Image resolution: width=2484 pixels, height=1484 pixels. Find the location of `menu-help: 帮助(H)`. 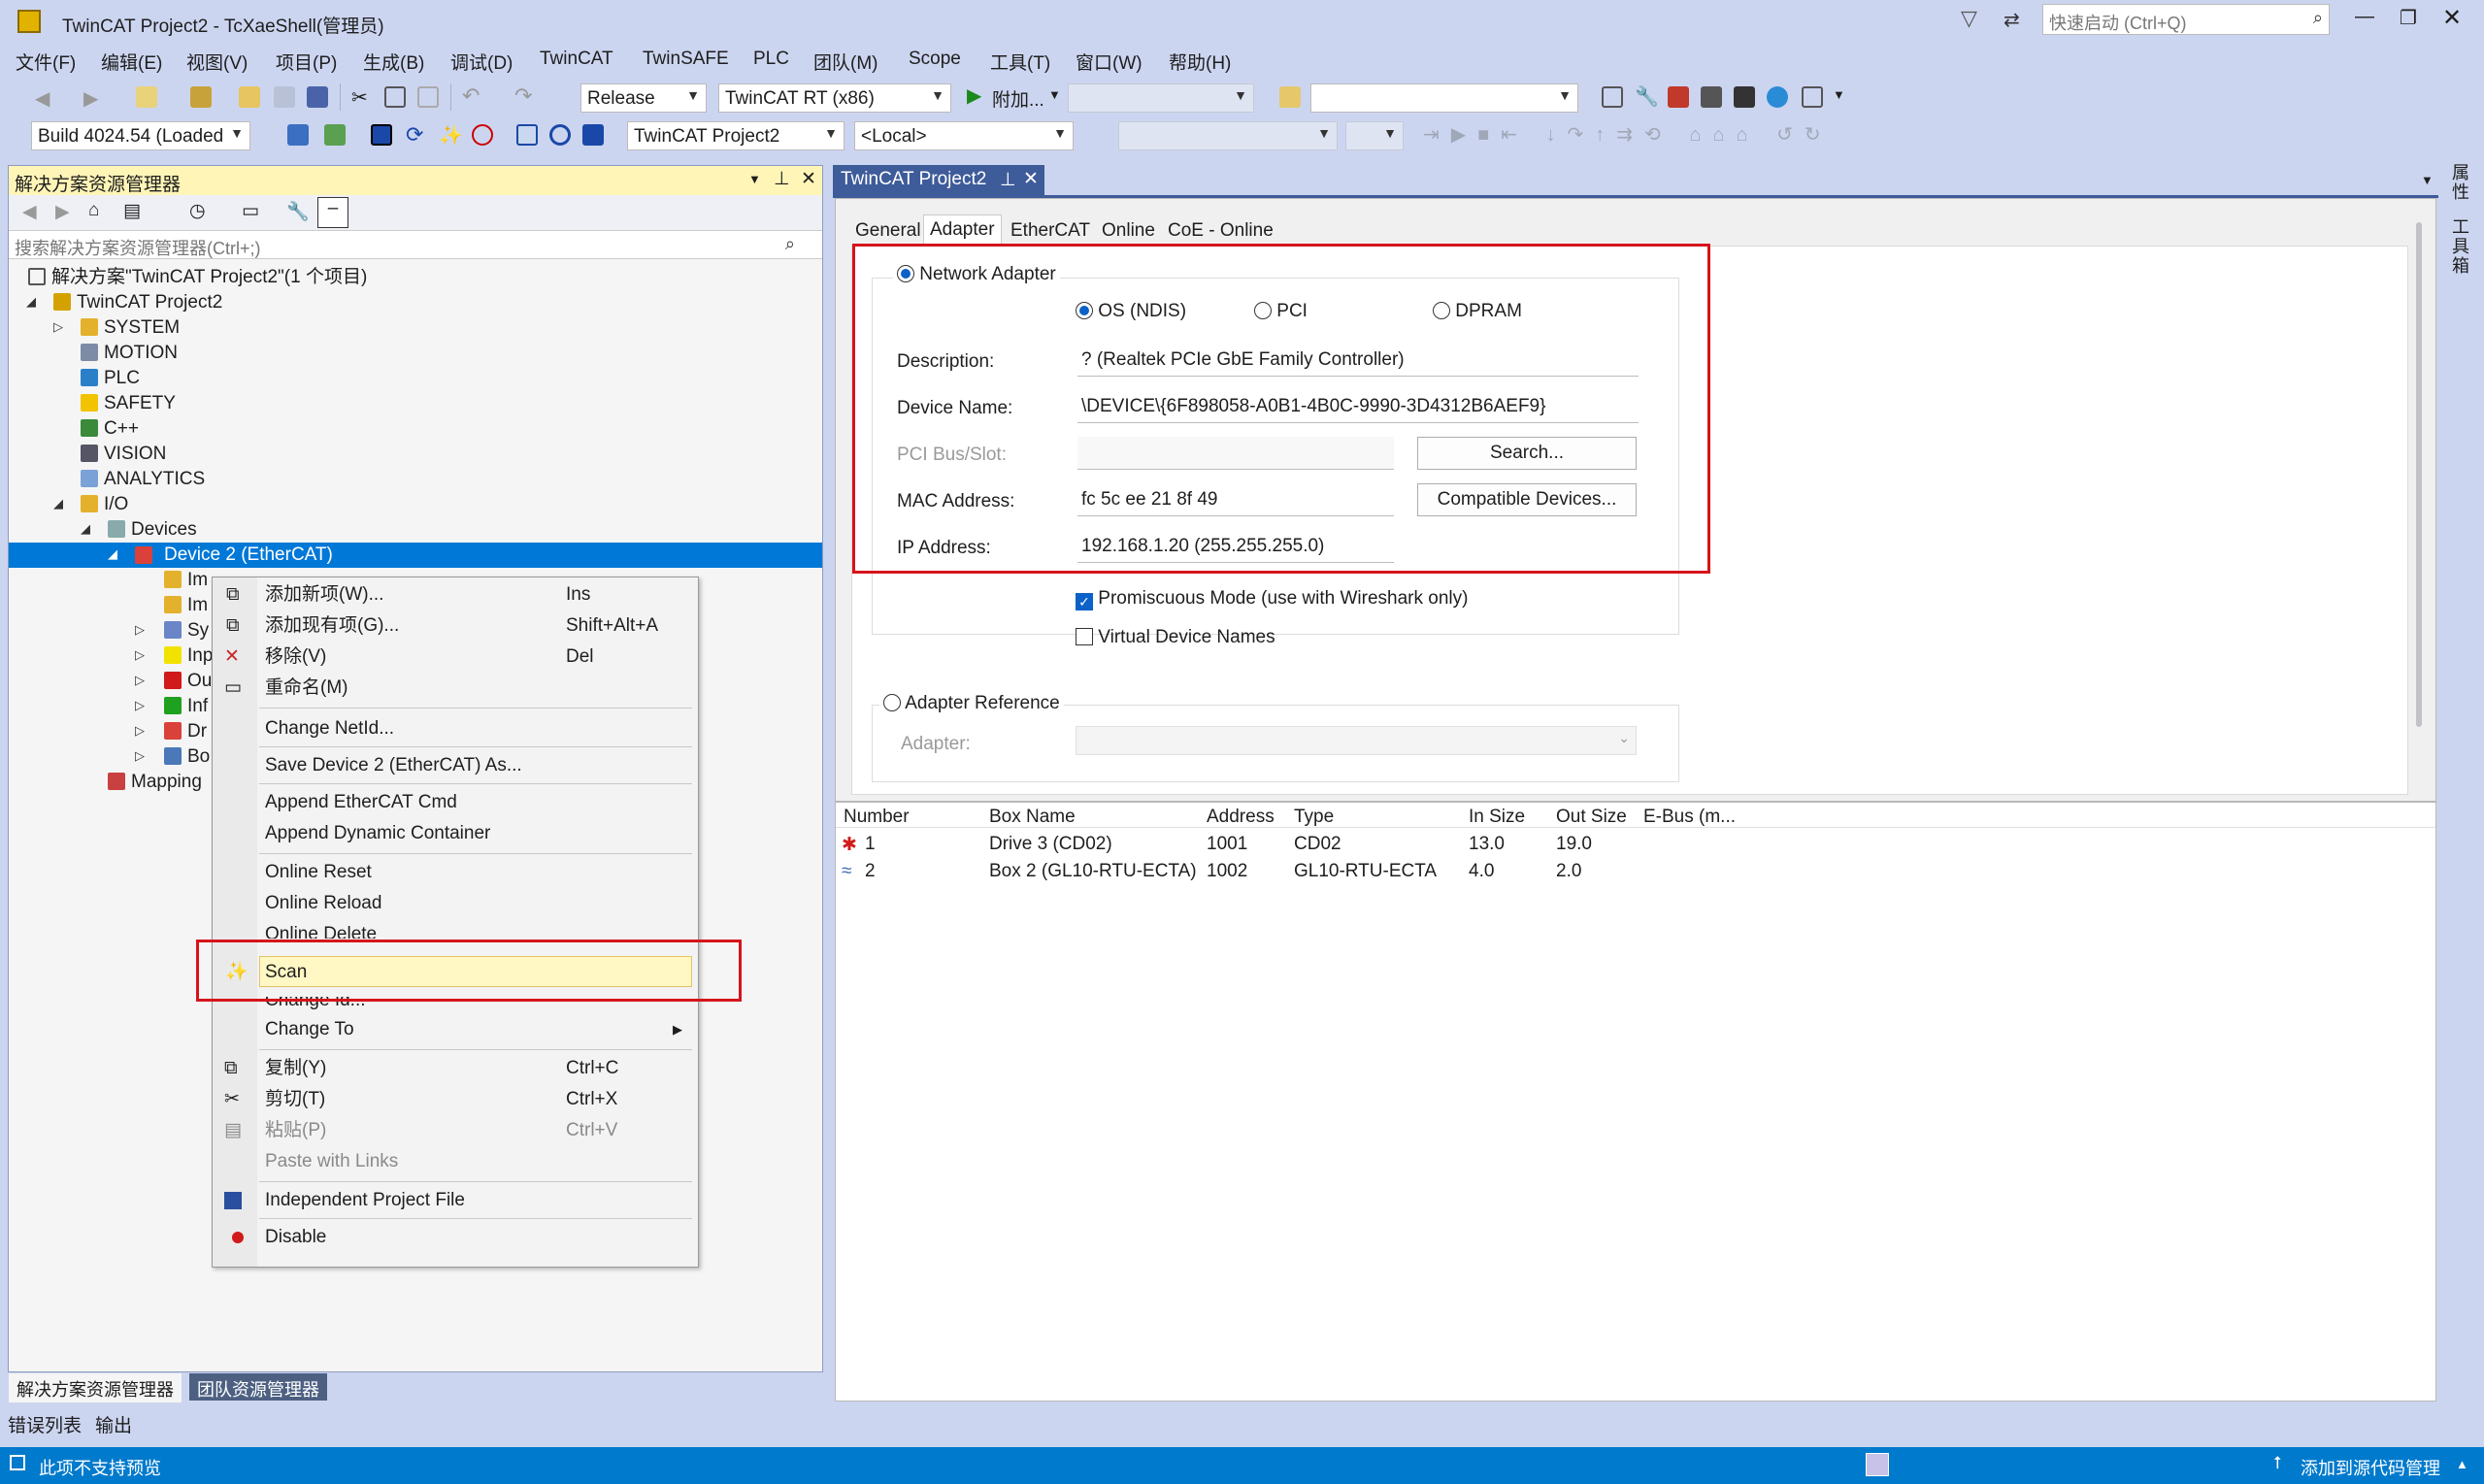

menu-help: 帮助(H) is located at coordinates (1200, 62).